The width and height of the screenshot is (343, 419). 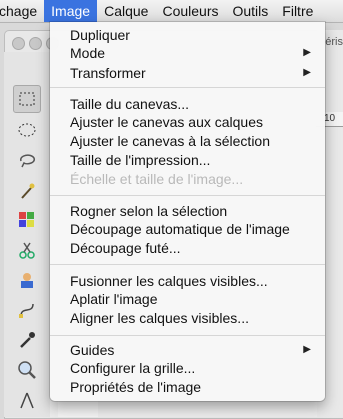 I want to click on menu-item-mode: Mode, so click(x=87, y=53).